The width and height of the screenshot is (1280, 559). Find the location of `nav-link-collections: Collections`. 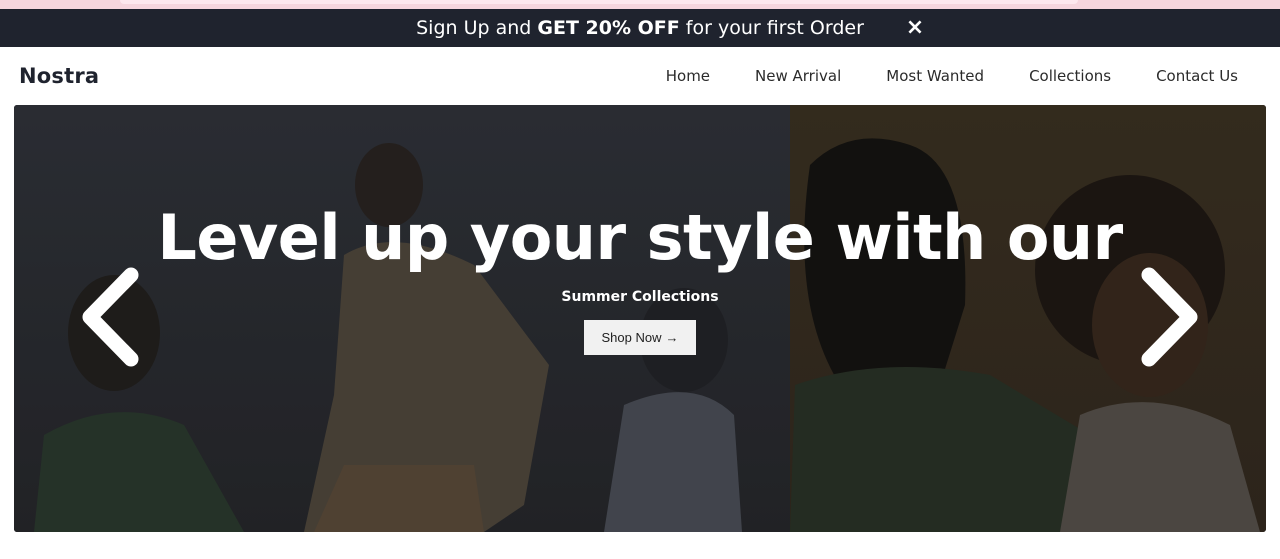

nav-link-collections: Collections is located at coordinates (1070, 76).